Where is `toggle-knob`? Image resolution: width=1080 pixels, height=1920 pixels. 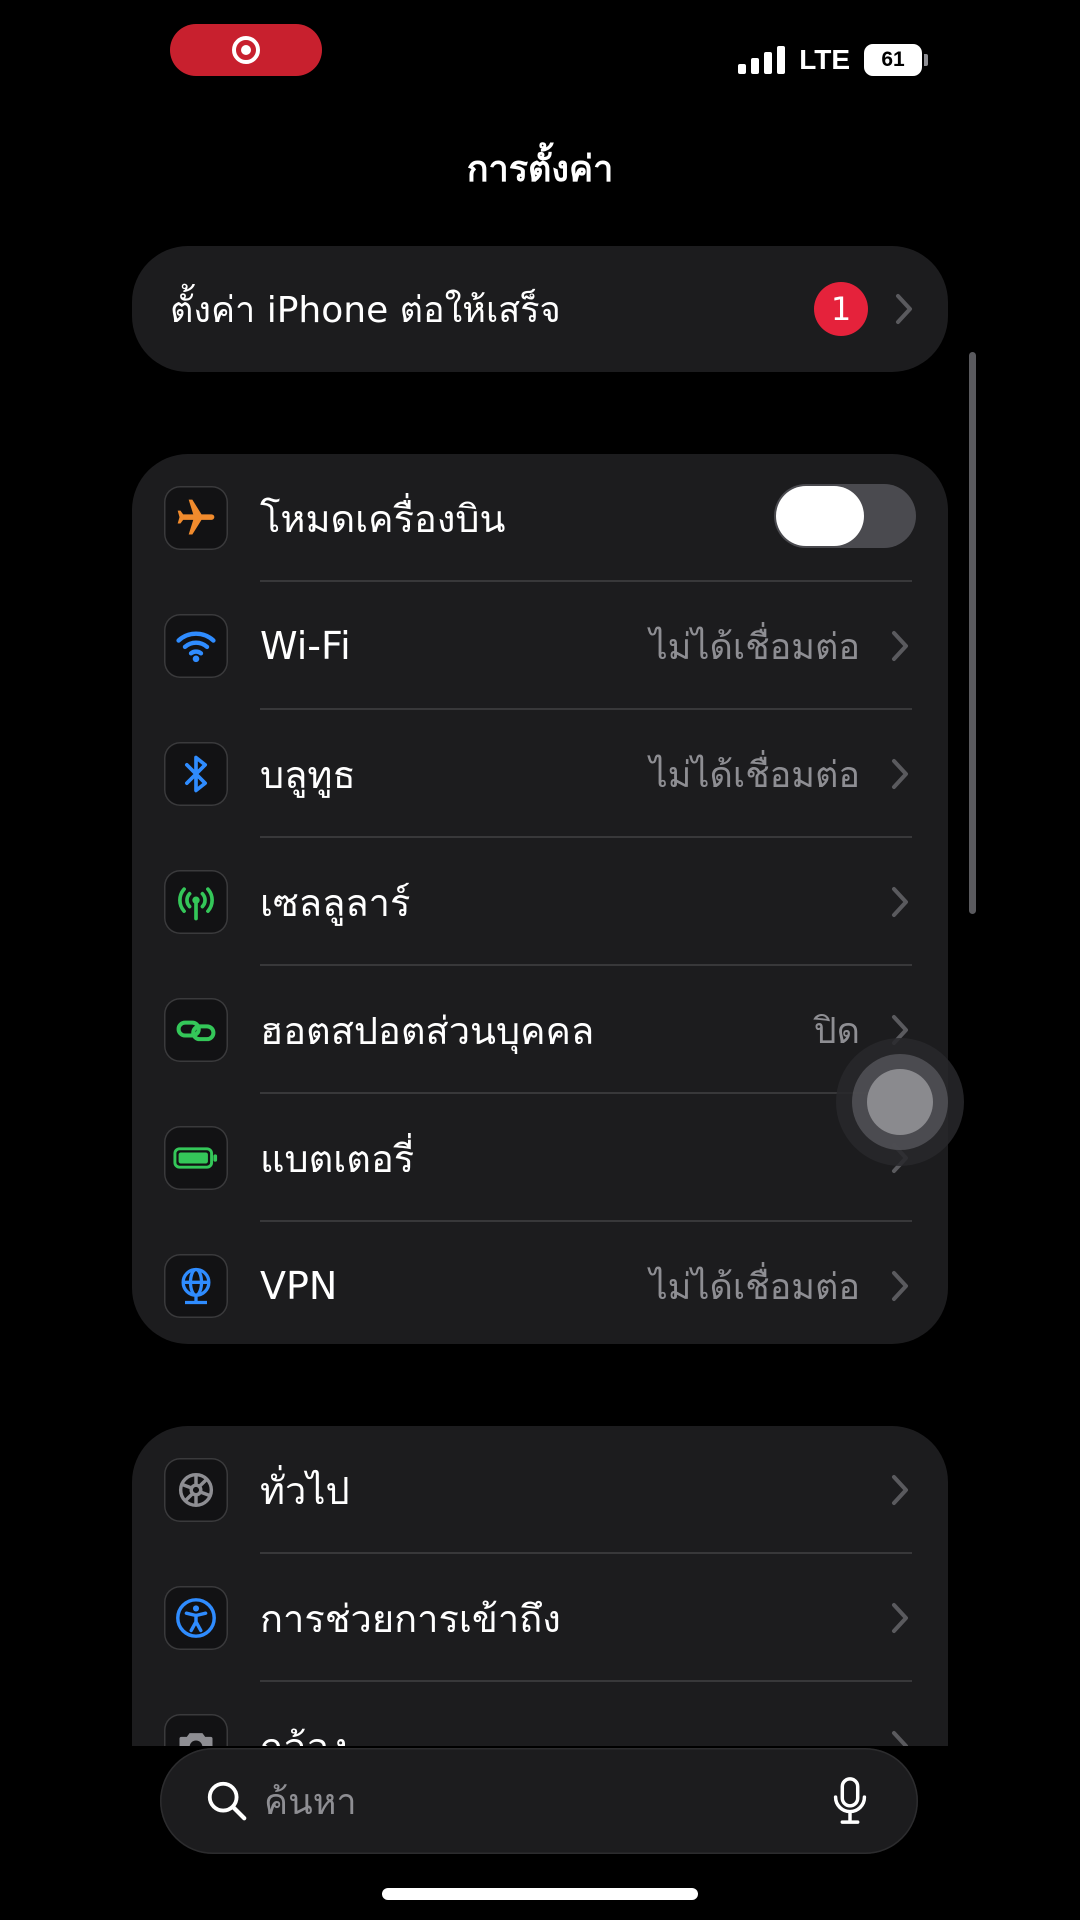
toggle-knob is located at coordinates (820, 516).